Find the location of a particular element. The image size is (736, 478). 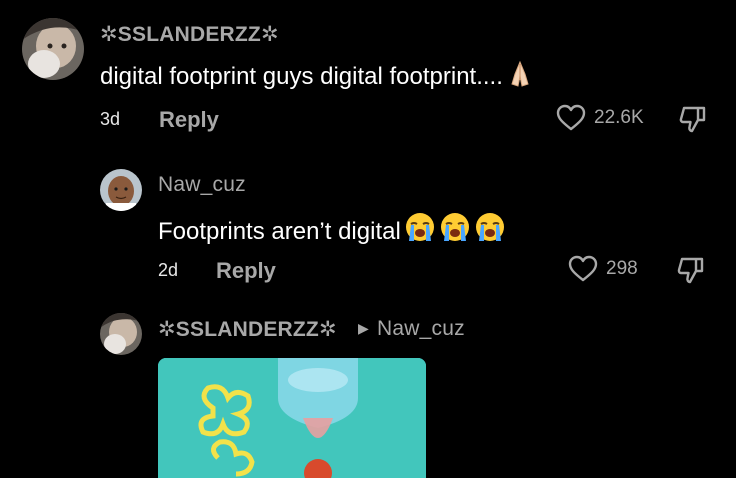

comment-time: 3d is located at coordinates (110, 119).